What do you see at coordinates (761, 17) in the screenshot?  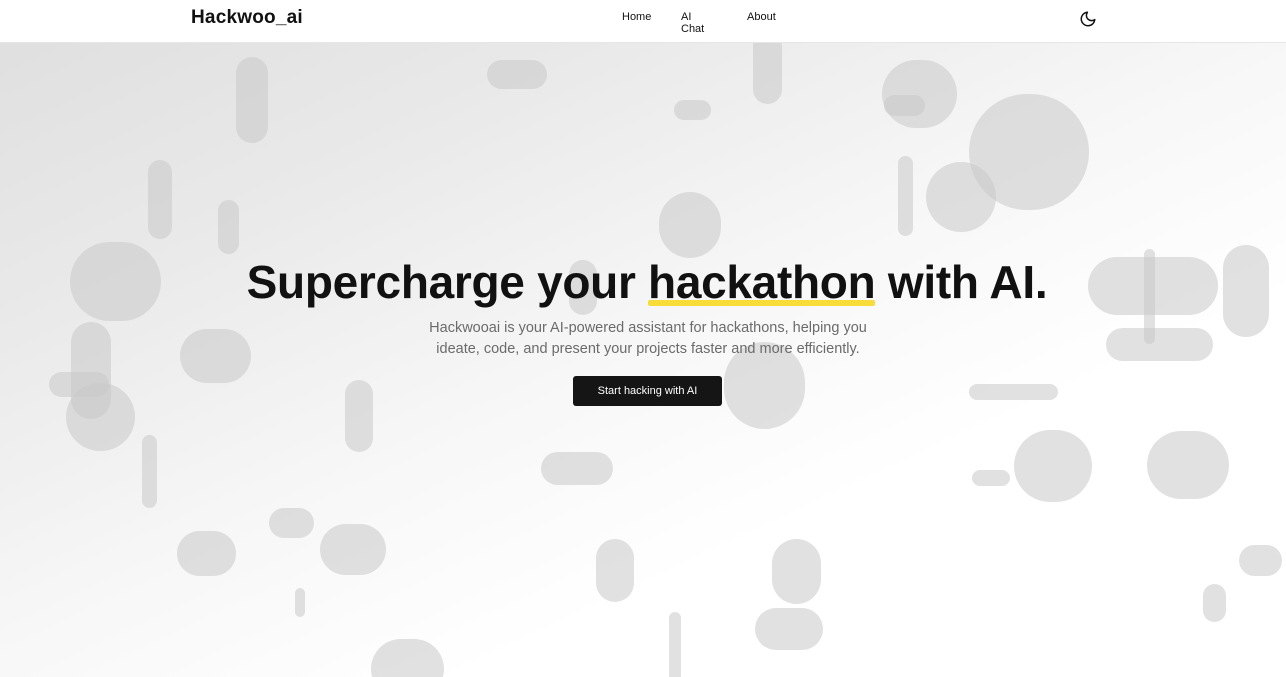 I see `nav-about-link: About` at bounding box center [761, 17].